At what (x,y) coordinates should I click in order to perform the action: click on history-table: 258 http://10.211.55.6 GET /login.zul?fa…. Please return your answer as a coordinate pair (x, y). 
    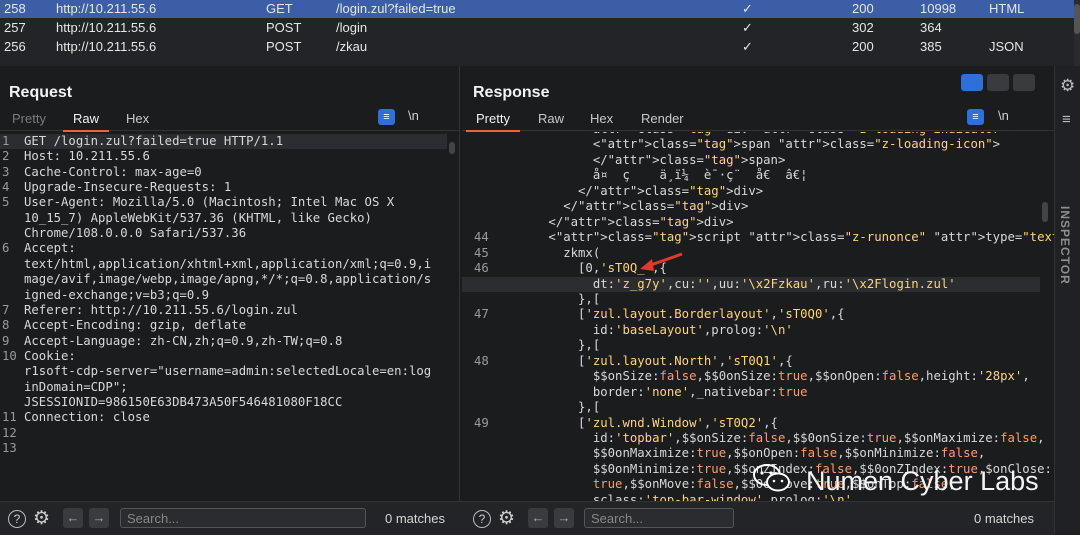
    Looking at the image, I should click on (540, 33).